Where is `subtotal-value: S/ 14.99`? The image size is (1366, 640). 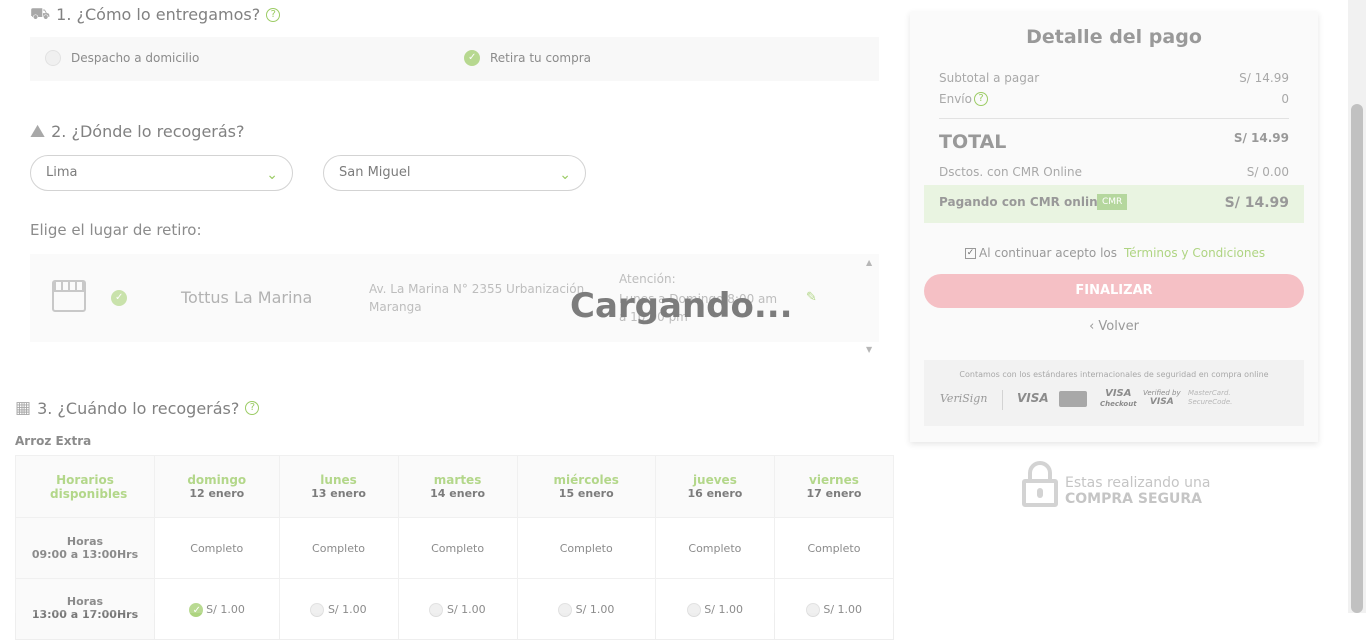 subtotal-value: S/ 14.99 is located at coordinates (1264, 78).